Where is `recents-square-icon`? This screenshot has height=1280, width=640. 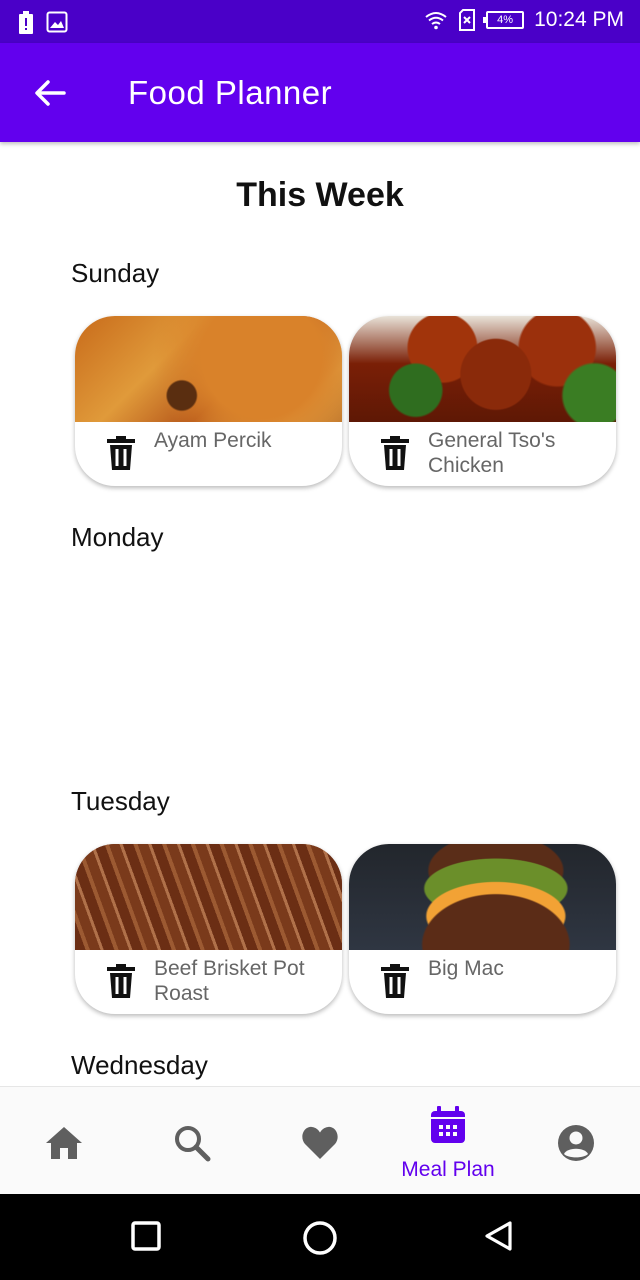
recents-square-icon is located at coordinates (146, 1238).